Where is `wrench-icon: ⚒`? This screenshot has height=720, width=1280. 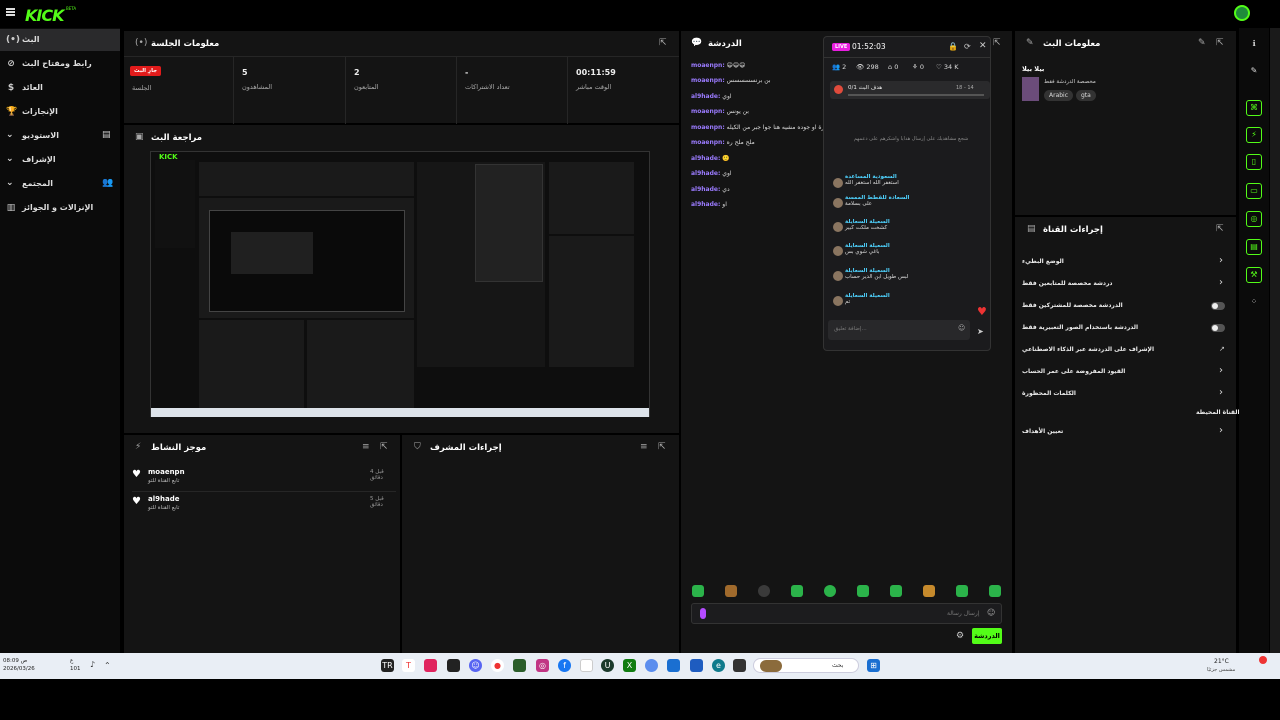
wrench-icon: ⚒ is located at coordinates (1254, 275).